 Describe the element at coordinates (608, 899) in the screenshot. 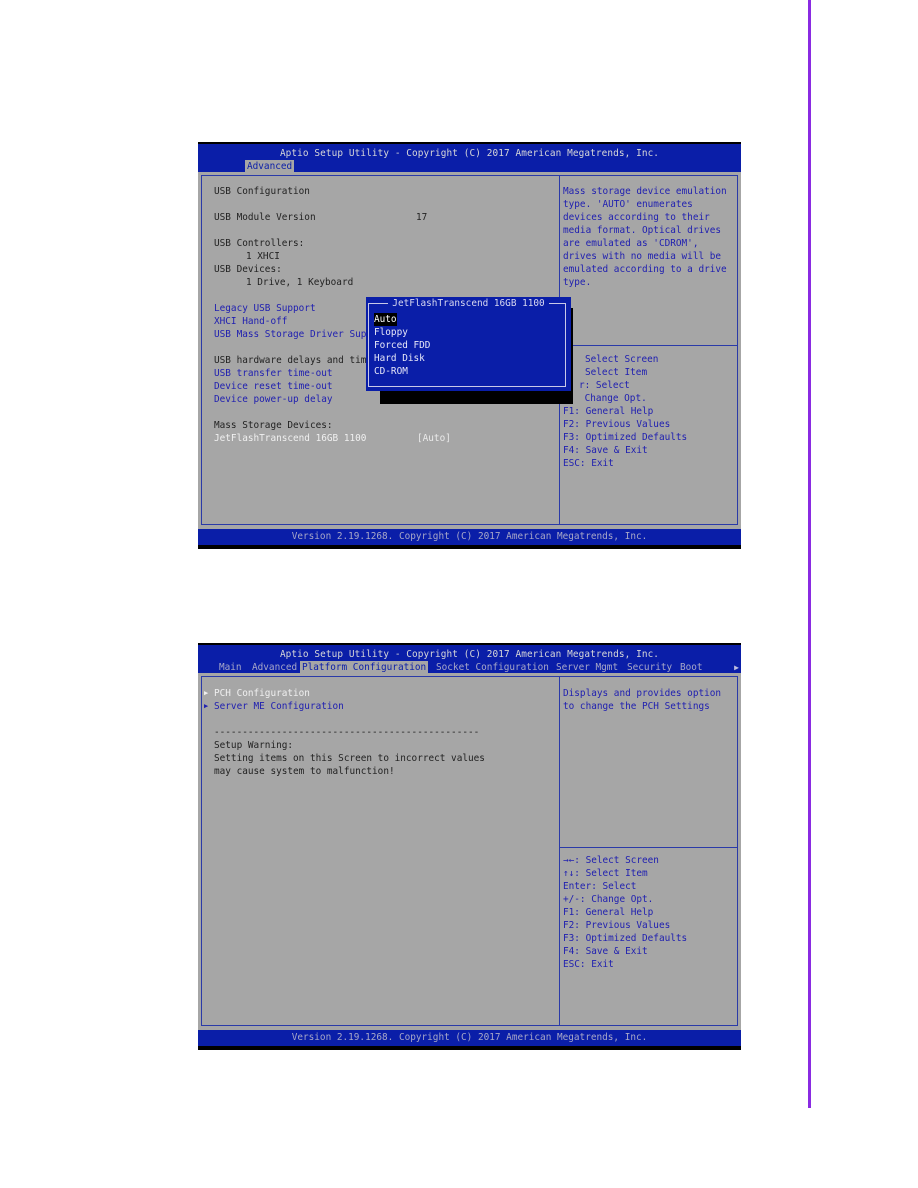

I see `key-change-opt: +/-: Change Opt.` at that location.